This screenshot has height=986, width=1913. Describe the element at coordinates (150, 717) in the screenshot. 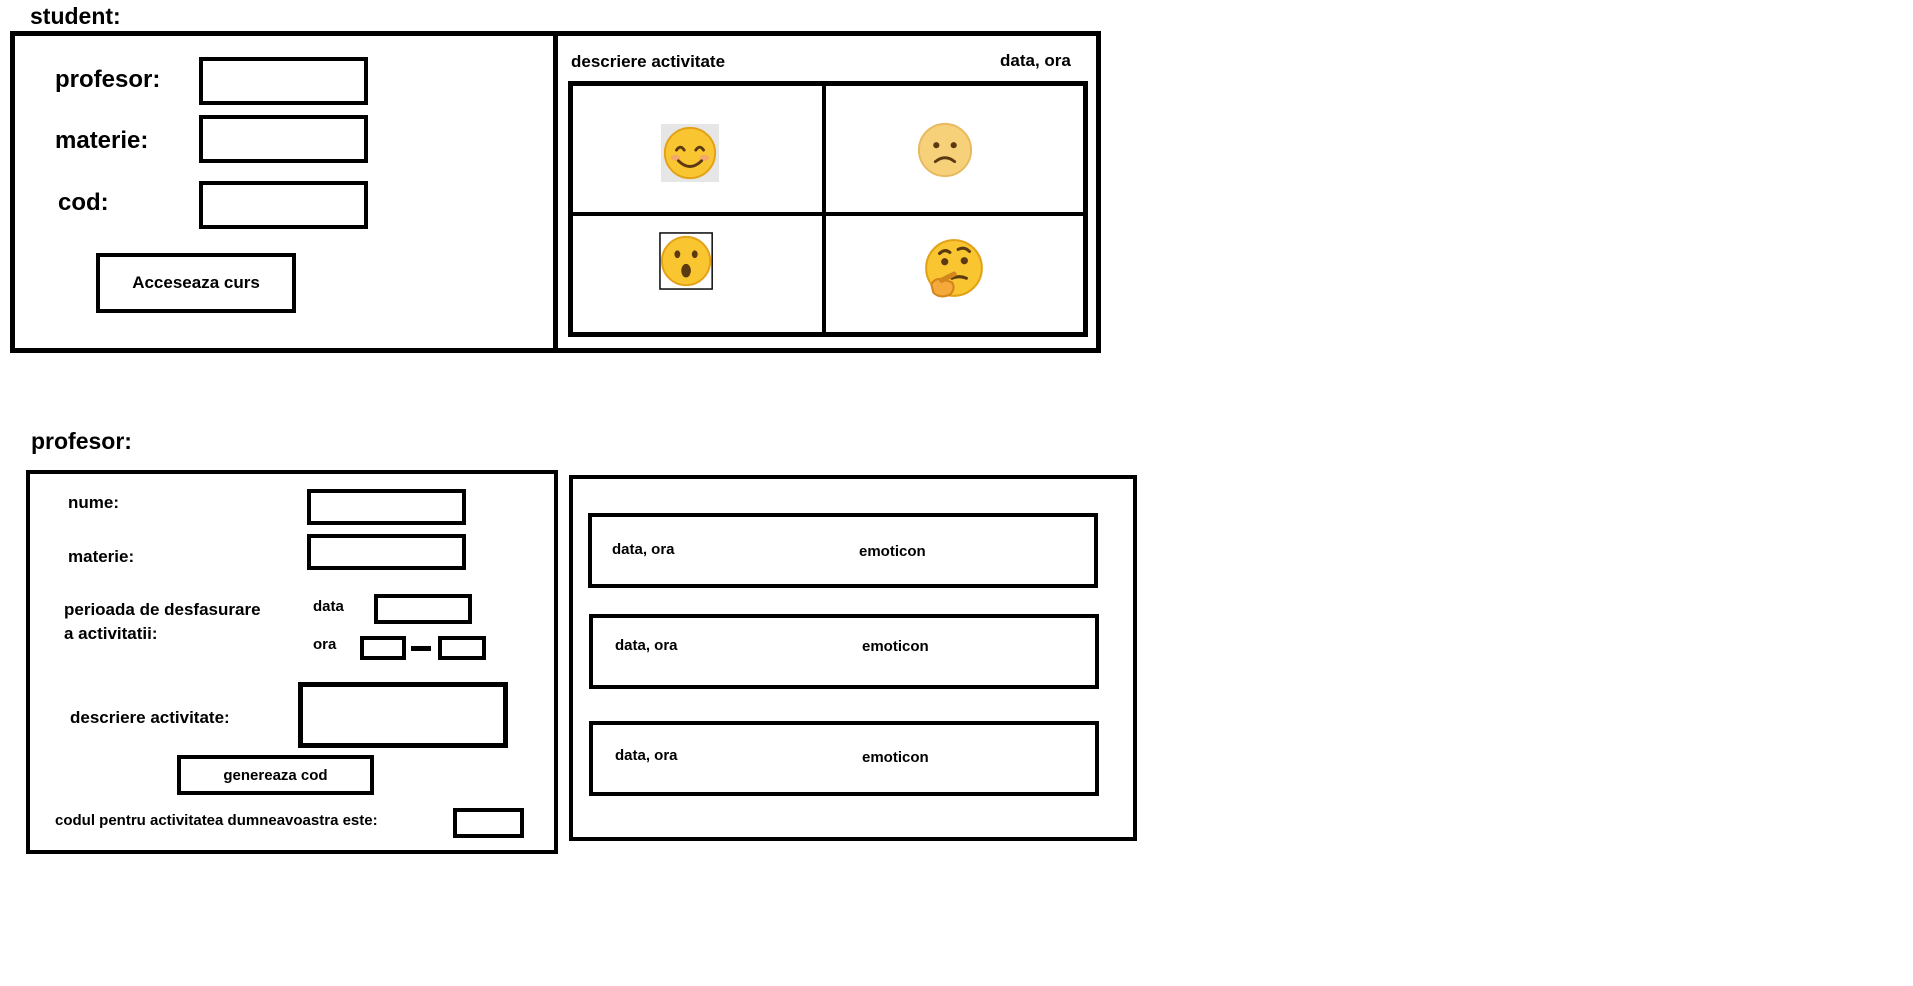

I see `prof-description-label: descriere activitate:` at that location.